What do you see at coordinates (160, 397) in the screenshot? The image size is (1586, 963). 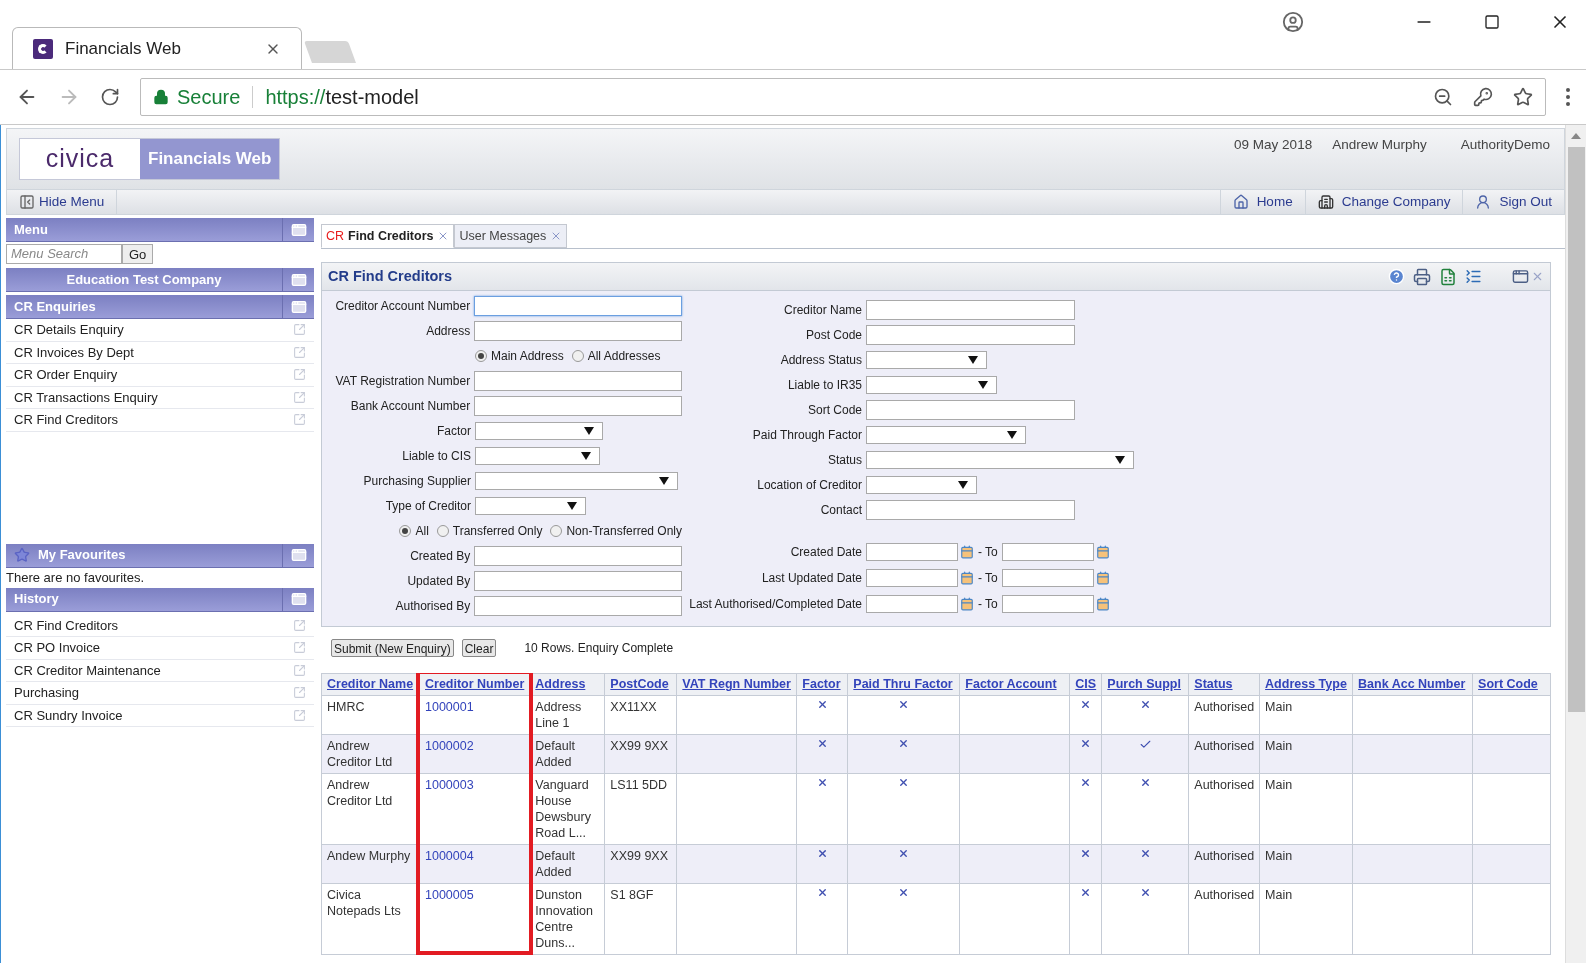 I see `menu-item: CR Transactions Enquiry` at bounding box center [160, 397].